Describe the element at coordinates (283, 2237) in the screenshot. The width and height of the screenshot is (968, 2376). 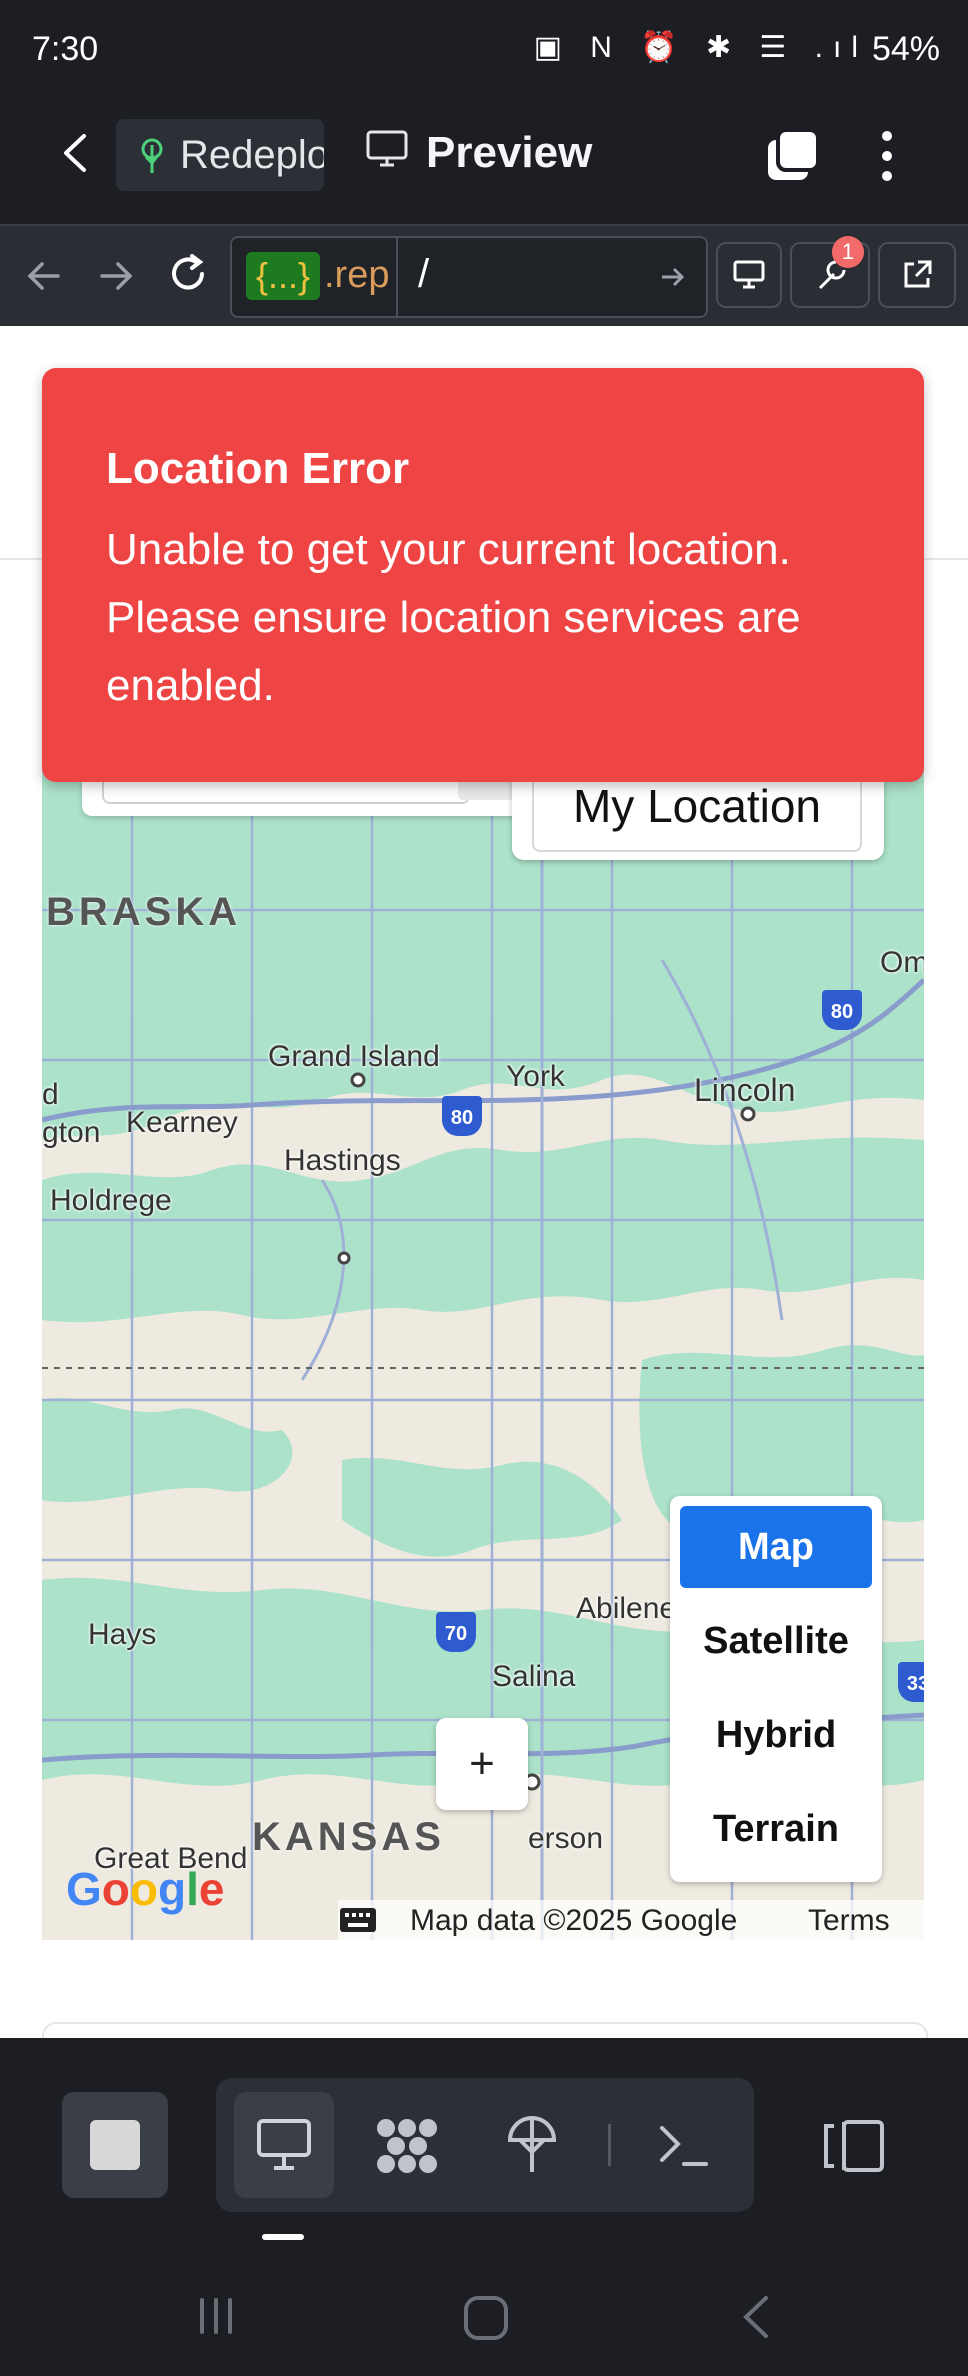
I see `active-tab-indicator` at that location.